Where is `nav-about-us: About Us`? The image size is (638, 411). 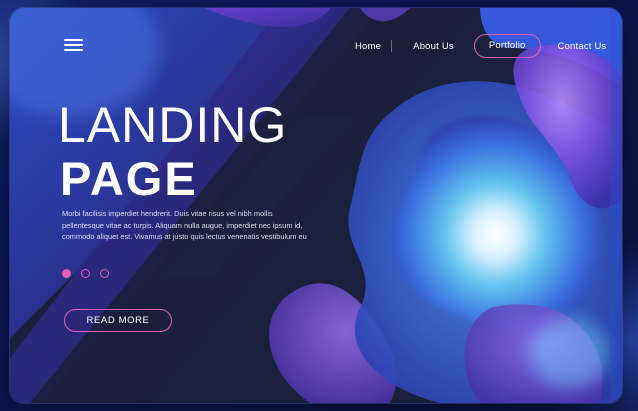 nav-about-us: About Us is located at coordinates (433, 46).